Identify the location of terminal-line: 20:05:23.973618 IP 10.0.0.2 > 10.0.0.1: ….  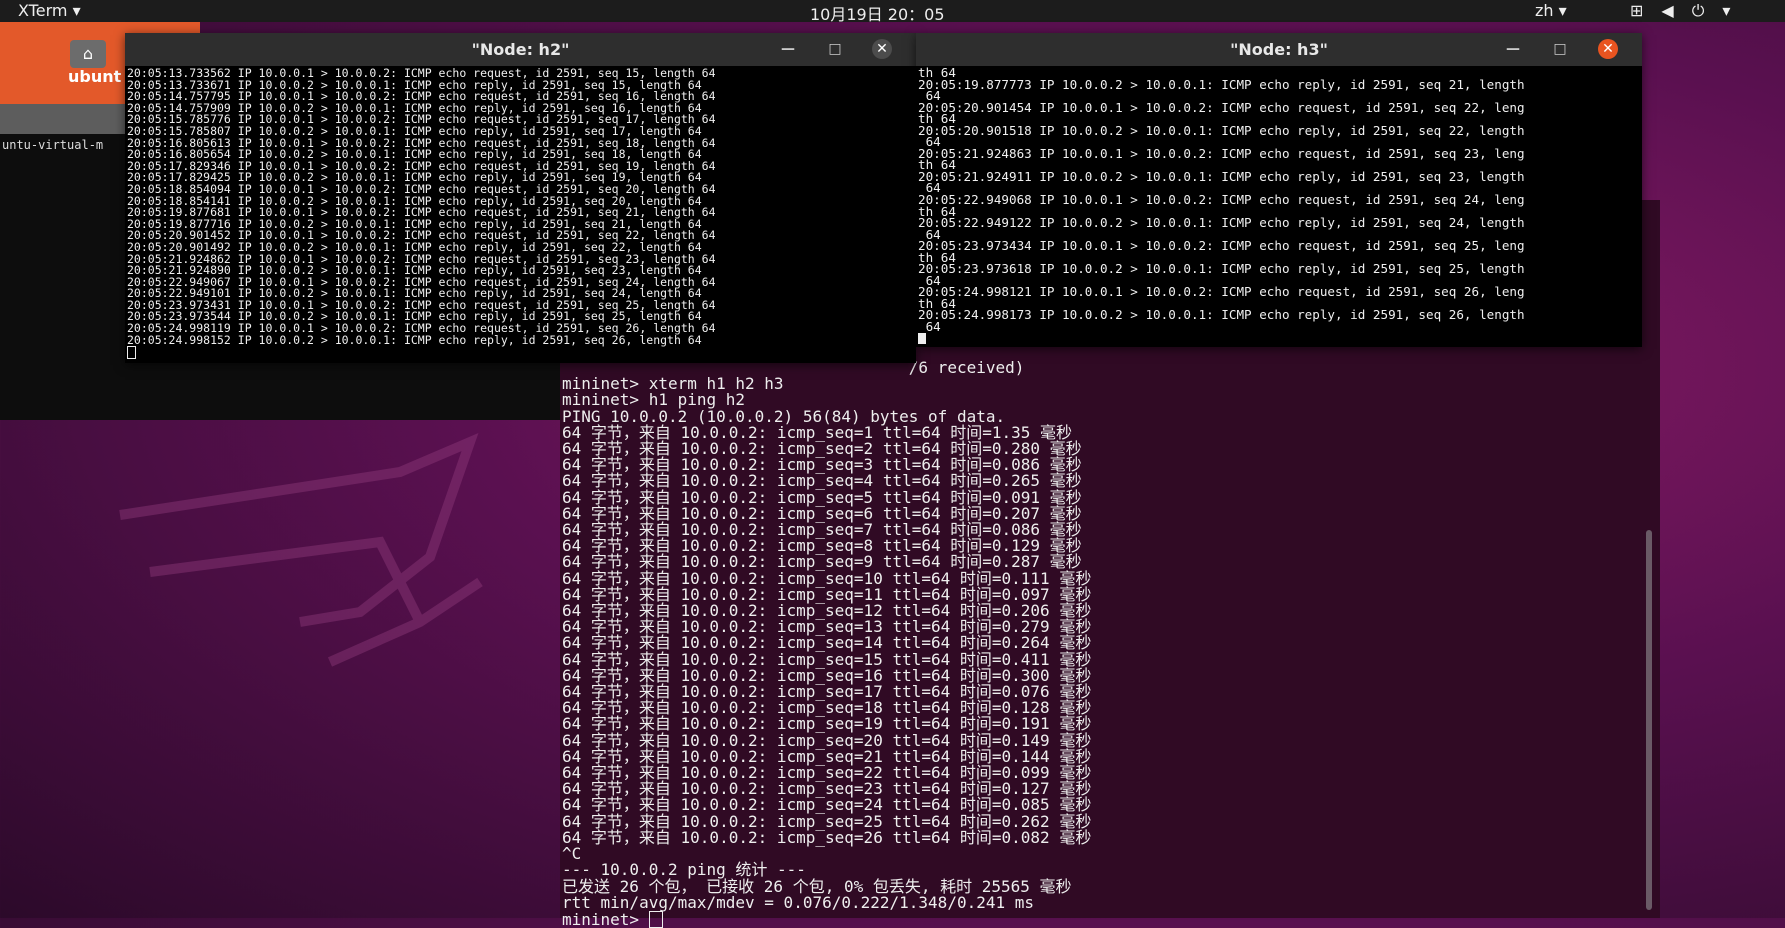
(1221, 269).